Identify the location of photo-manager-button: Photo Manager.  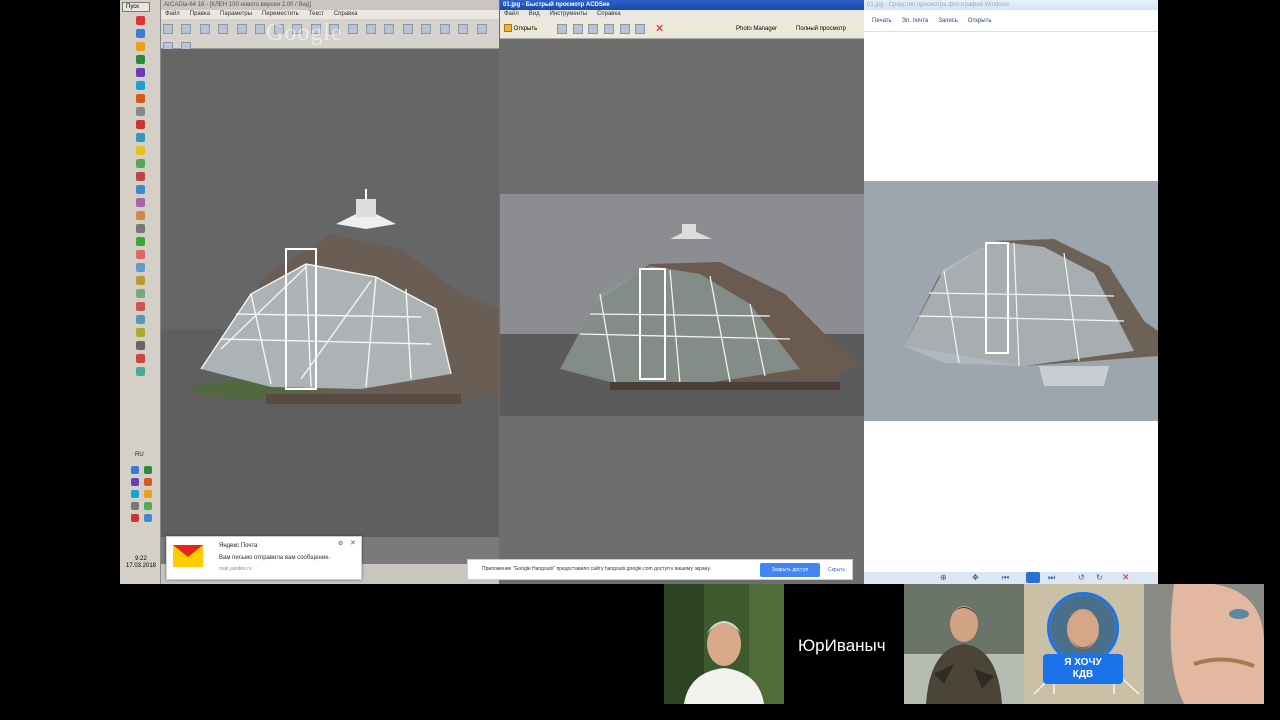
(756, 29).